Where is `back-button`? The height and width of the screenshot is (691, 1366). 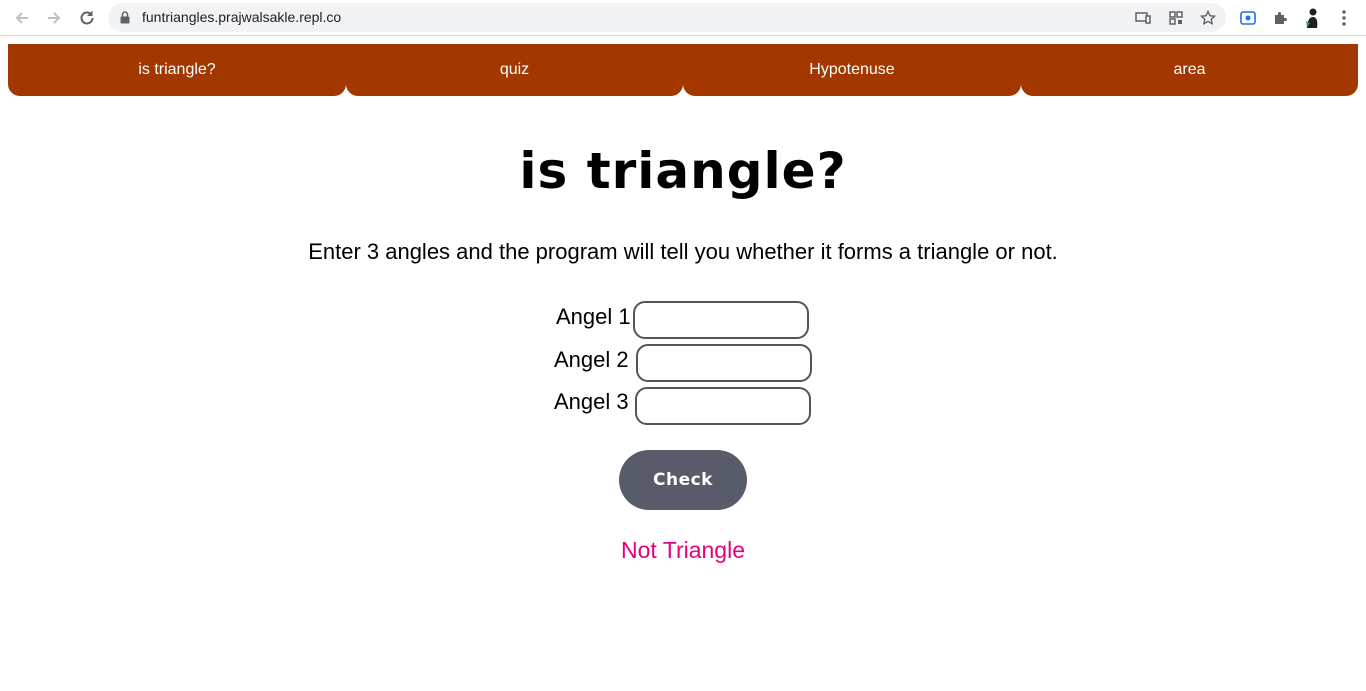 back-button is located at coordinates (22, 18).